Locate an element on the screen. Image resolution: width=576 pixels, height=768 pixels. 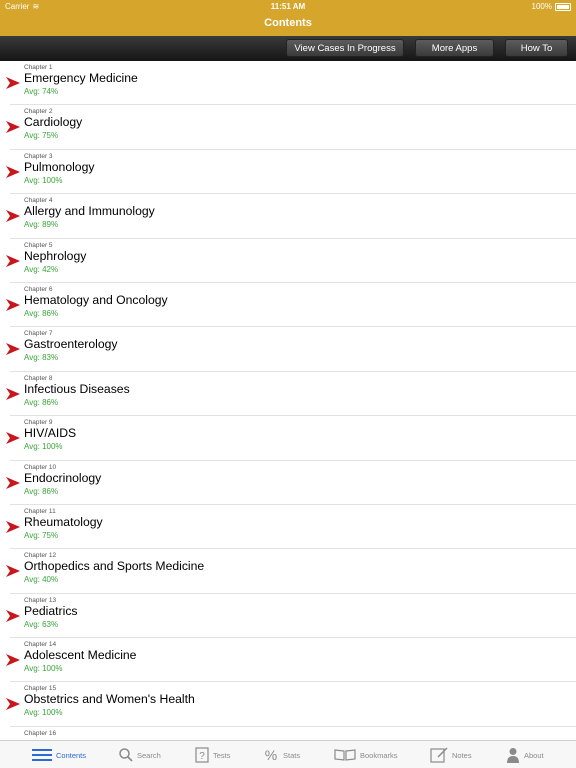
chapter-row: Chapter 16 is located at coordinates (288, 733).